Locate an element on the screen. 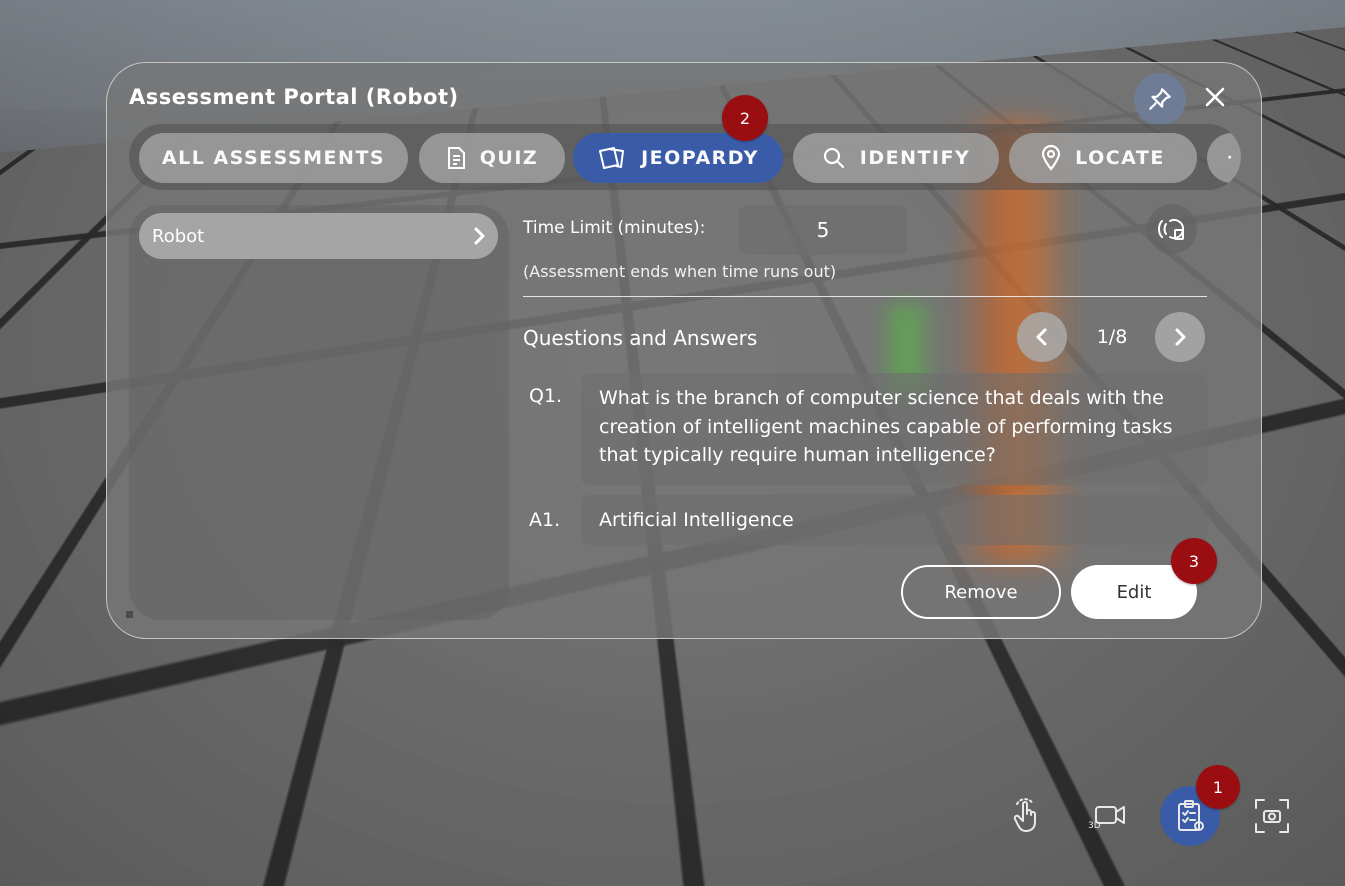 The image size is (1345, 886). tab-quiz: QUIZ is located at coordinates (492, 158).